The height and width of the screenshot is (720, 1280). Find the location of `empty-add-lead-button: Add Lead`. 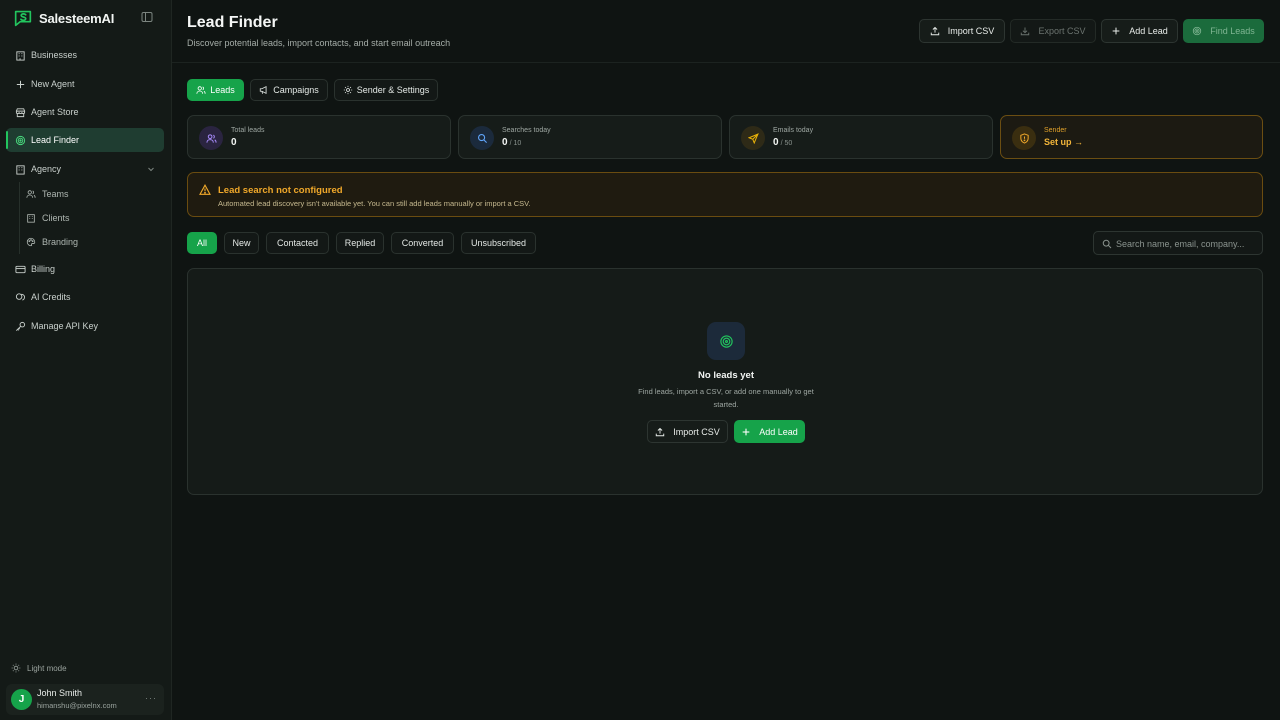

empty-add-lead-button: Add Lead is located at coordinates (769, 431).